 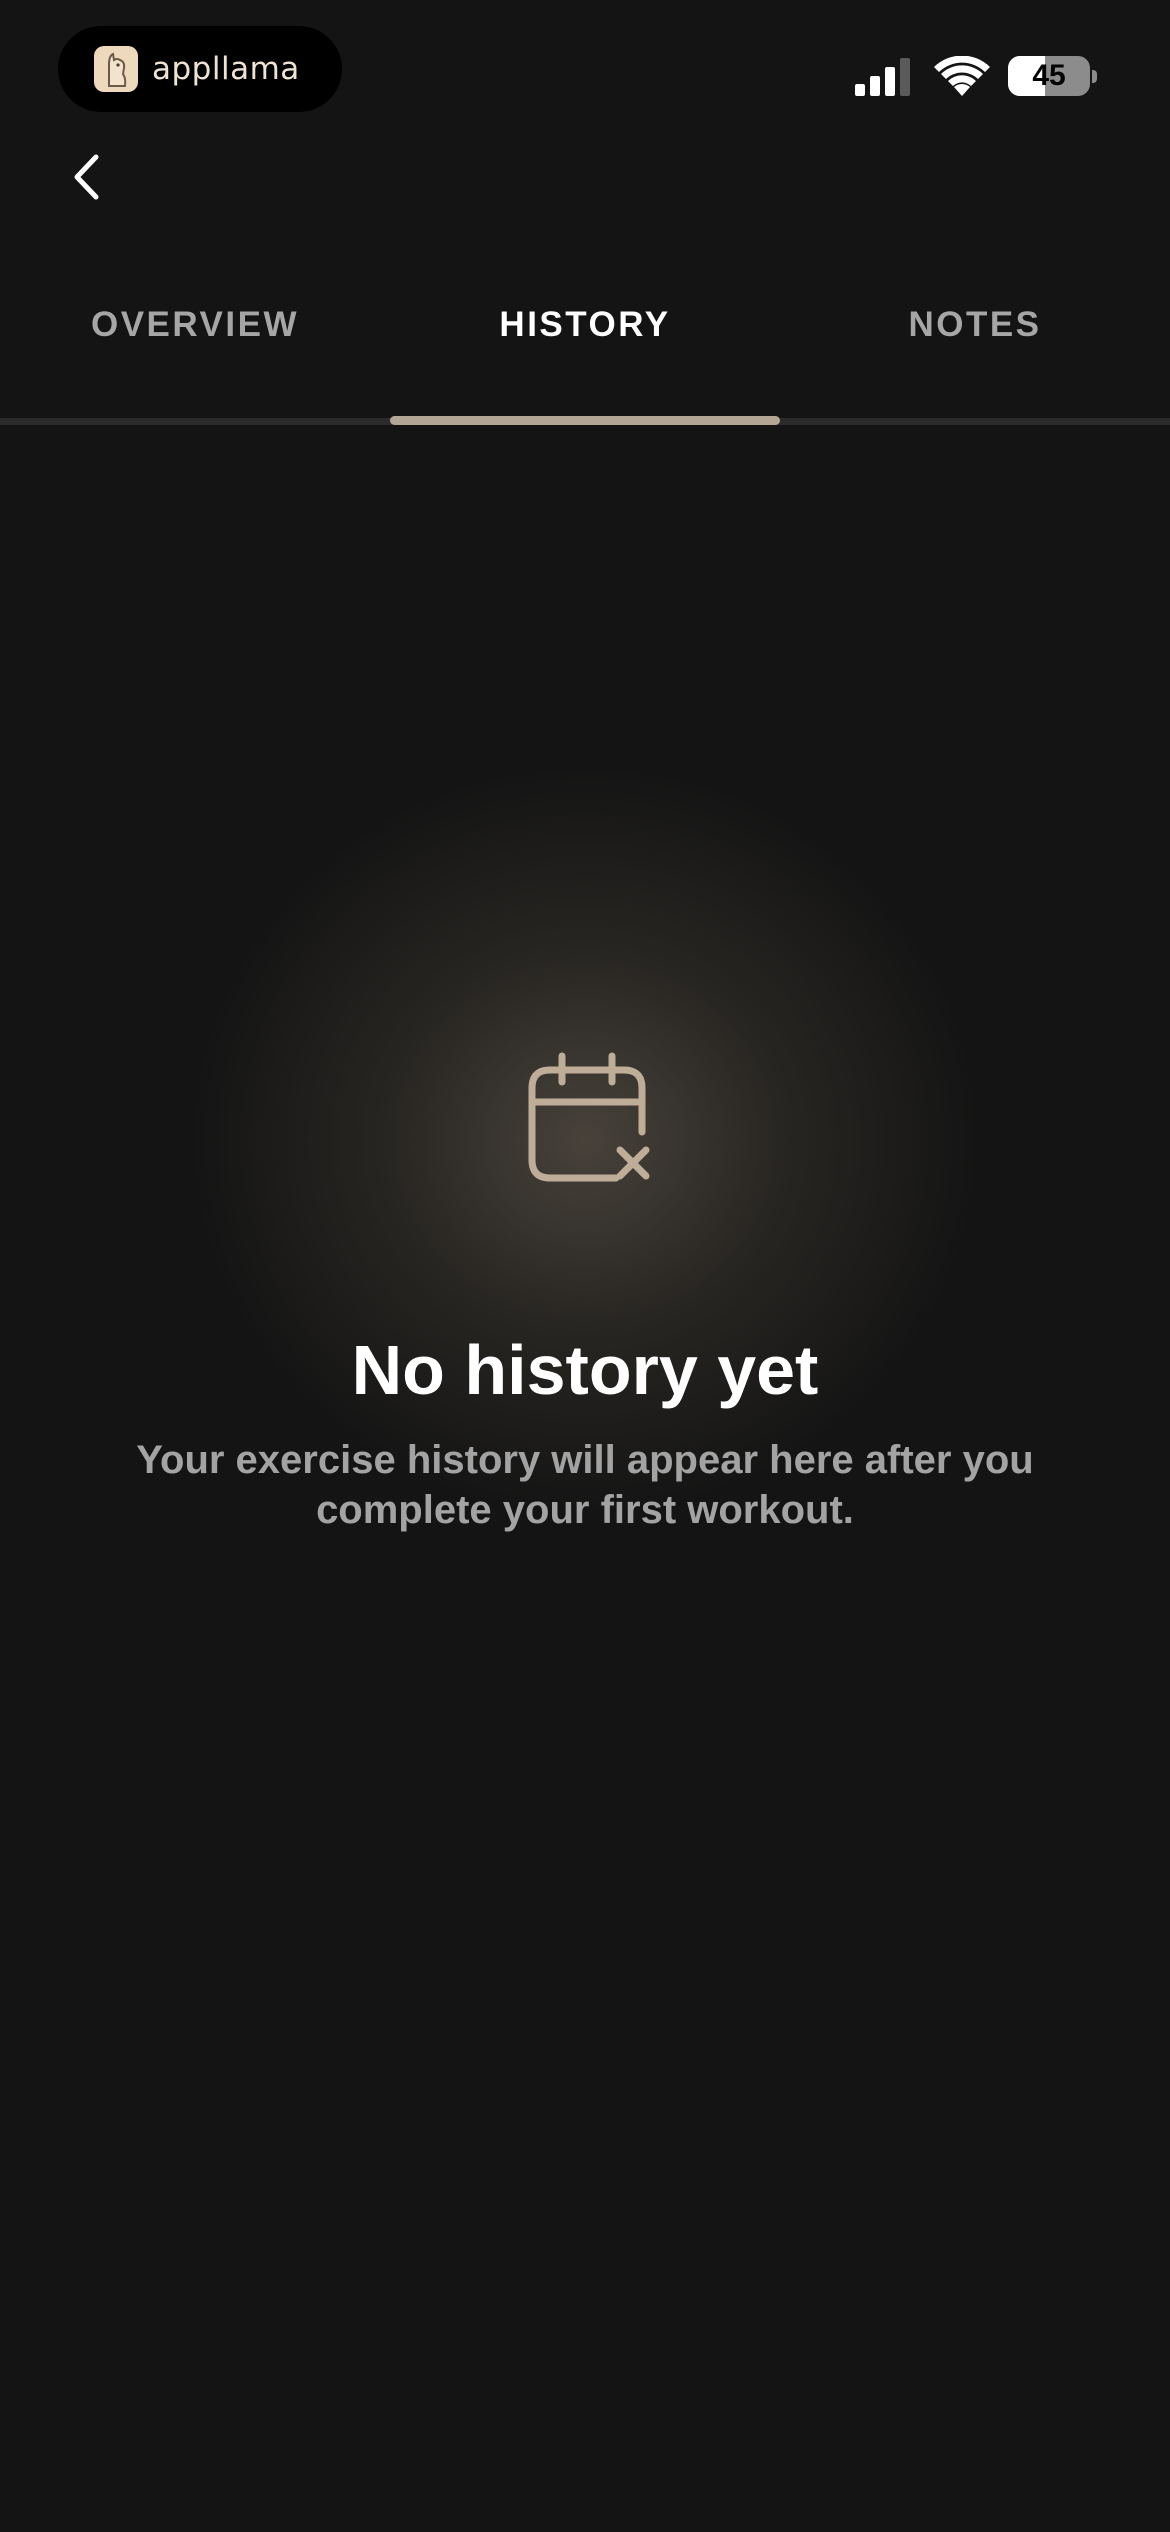 I want to click on calendar-x-icon, so click(x=589, y=1117).